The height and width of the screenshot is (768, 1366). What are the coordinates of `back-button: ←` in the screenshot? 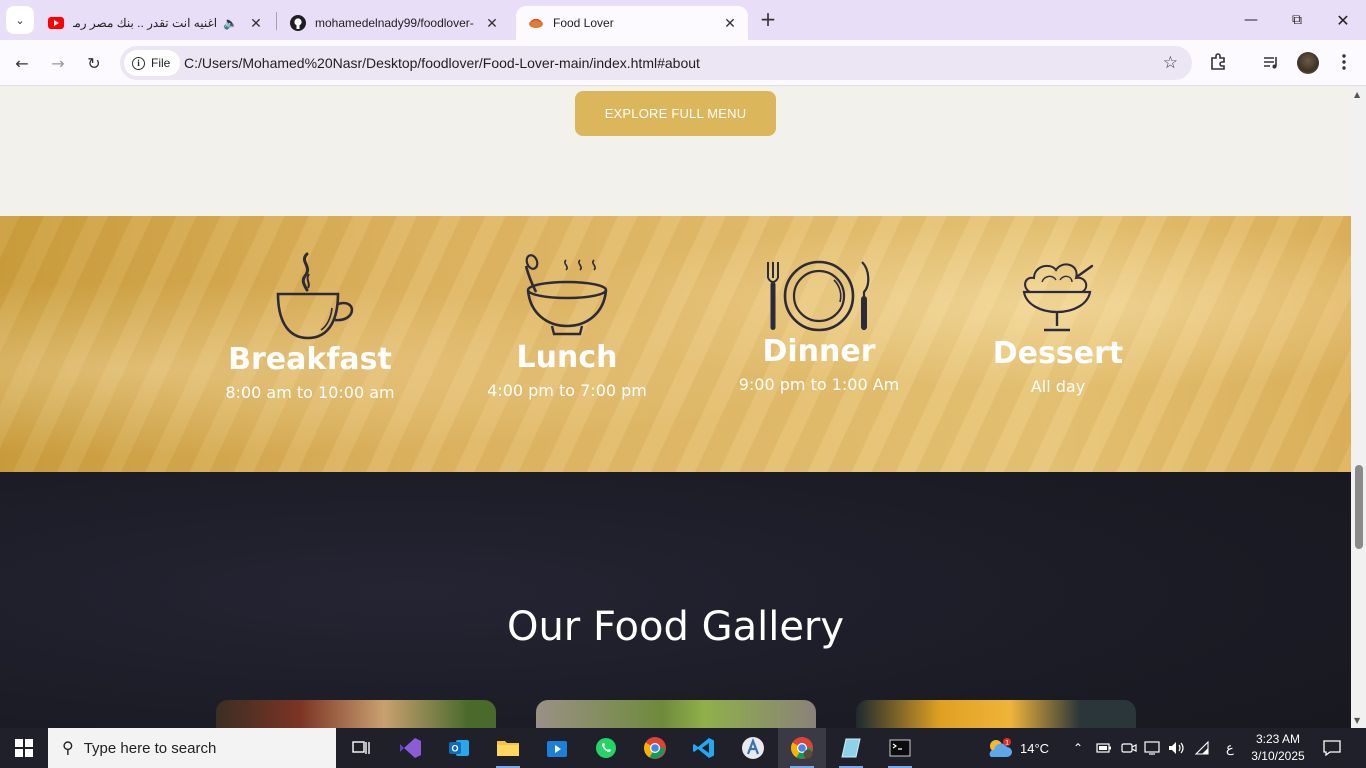 It's located at (22, 63).